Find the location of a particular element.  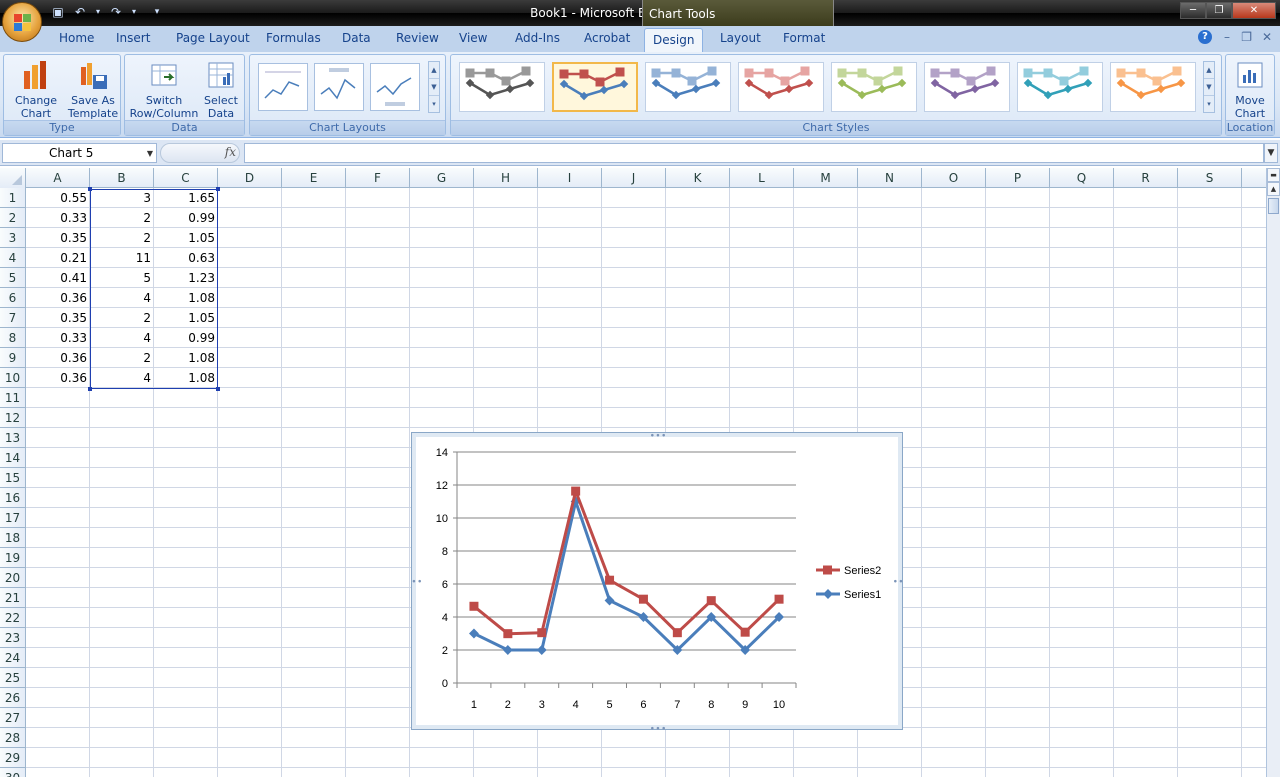

row-header-14: 14 is located at coordinates (13, 458).